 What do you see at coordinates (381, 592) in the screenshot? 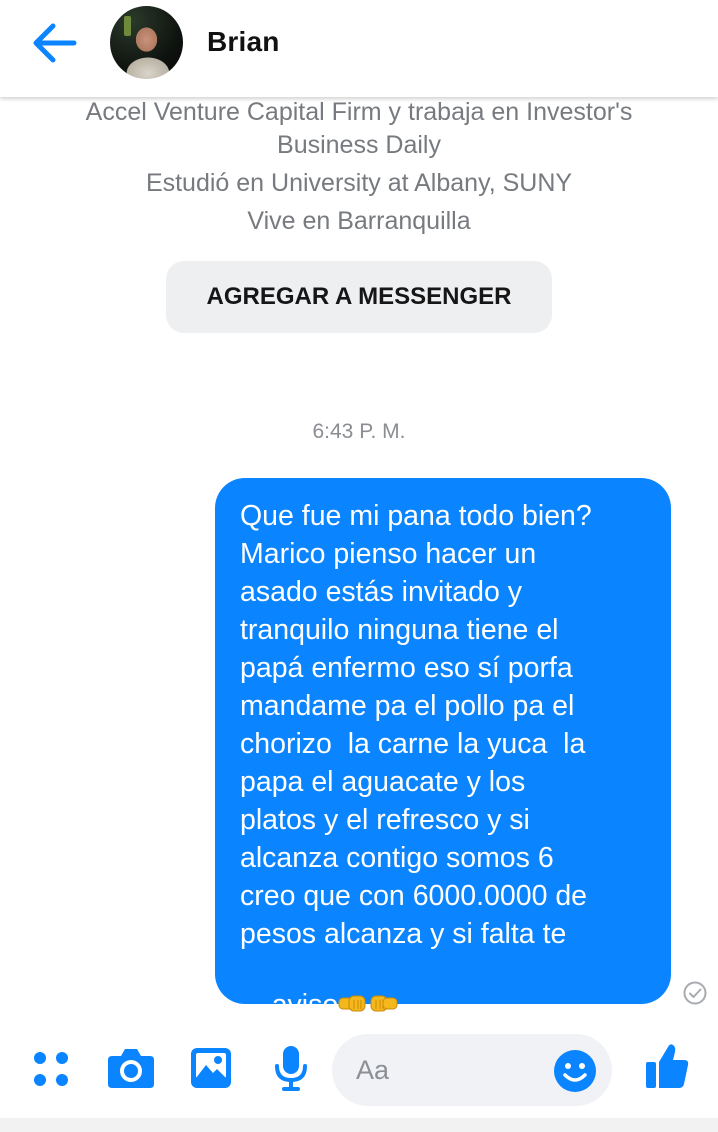
I see `message-line: asado estás invitado y` at bounding box center [381, 592].